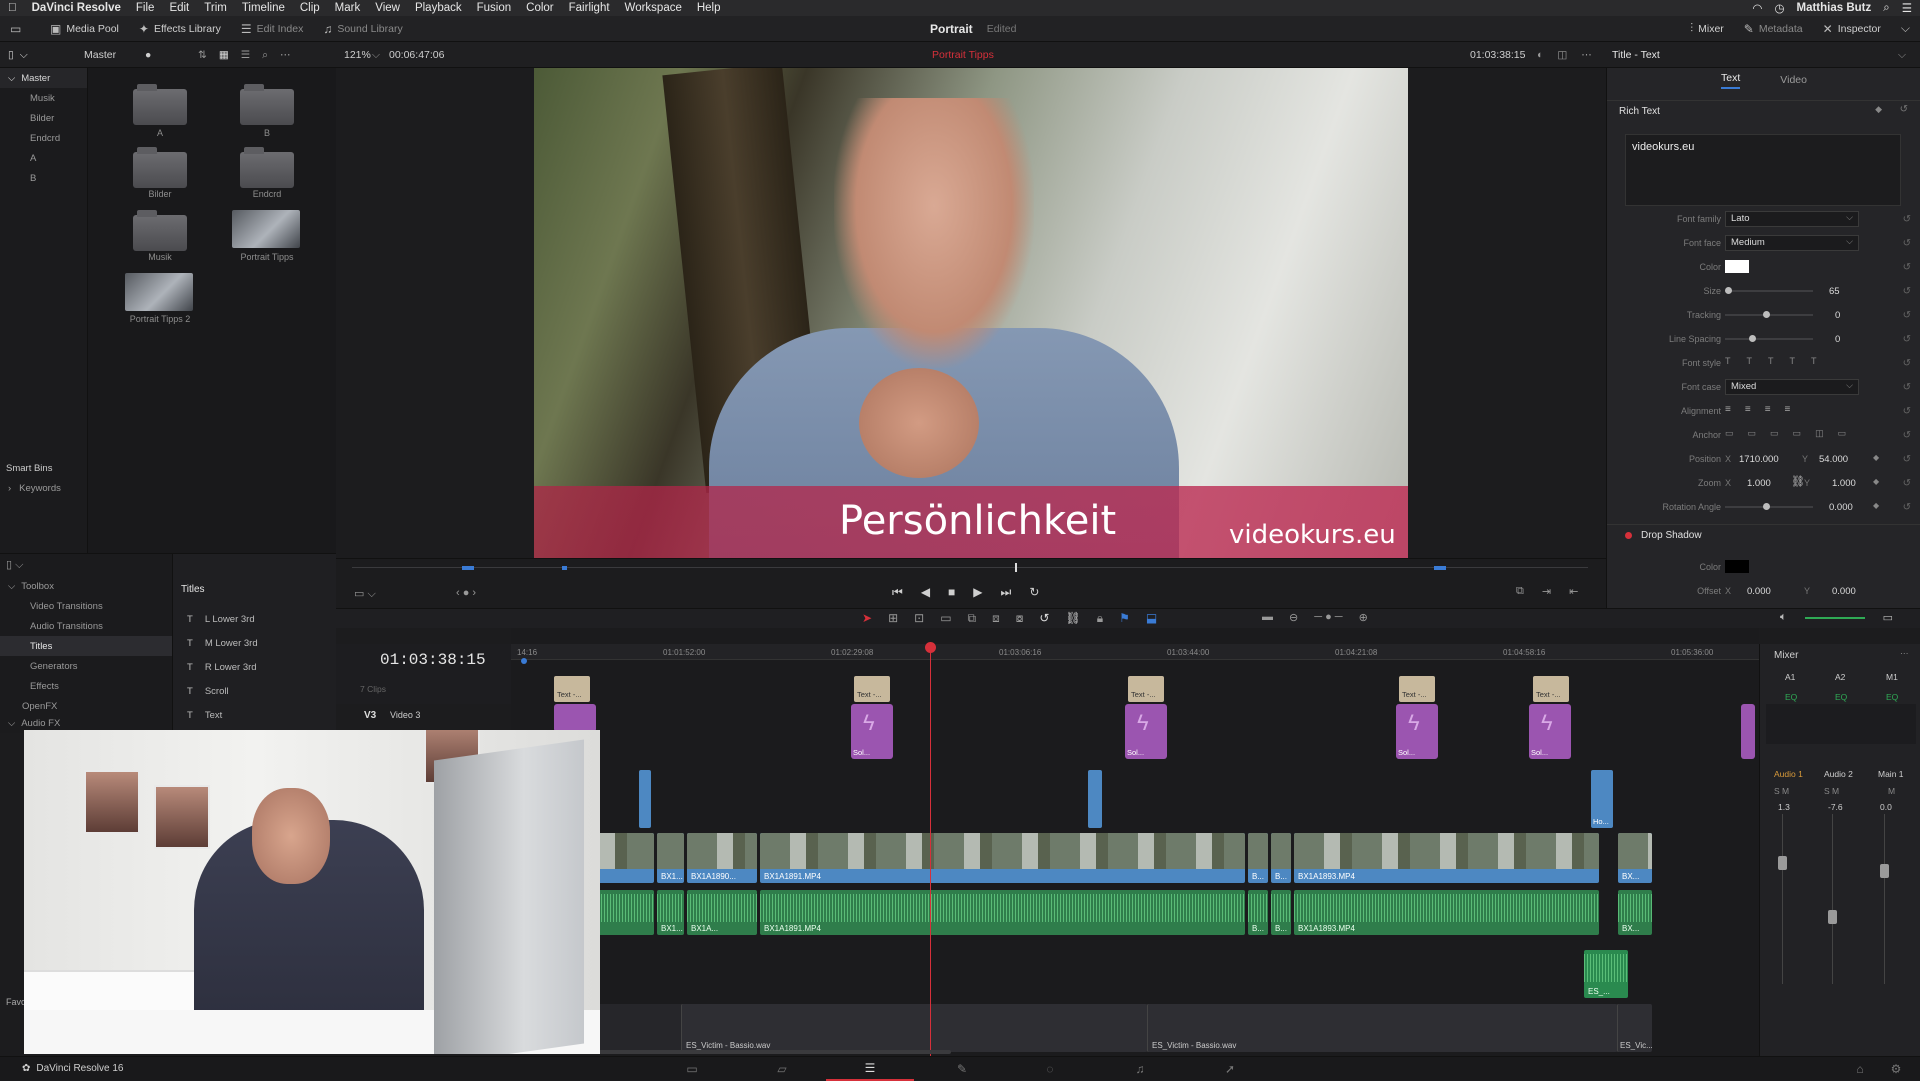  What do you see at coordinates (86, 723) in the screenshot?
I see `tree-audio-fx: ⌵ Audio FX` at bounding box center [86, 723].